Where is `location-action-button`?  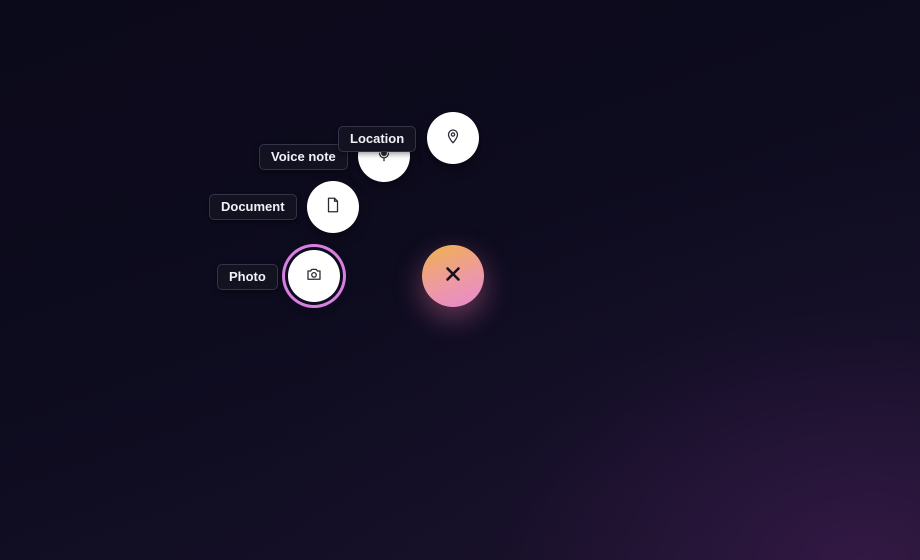 location-action-button is located at coordinates (453, 138).